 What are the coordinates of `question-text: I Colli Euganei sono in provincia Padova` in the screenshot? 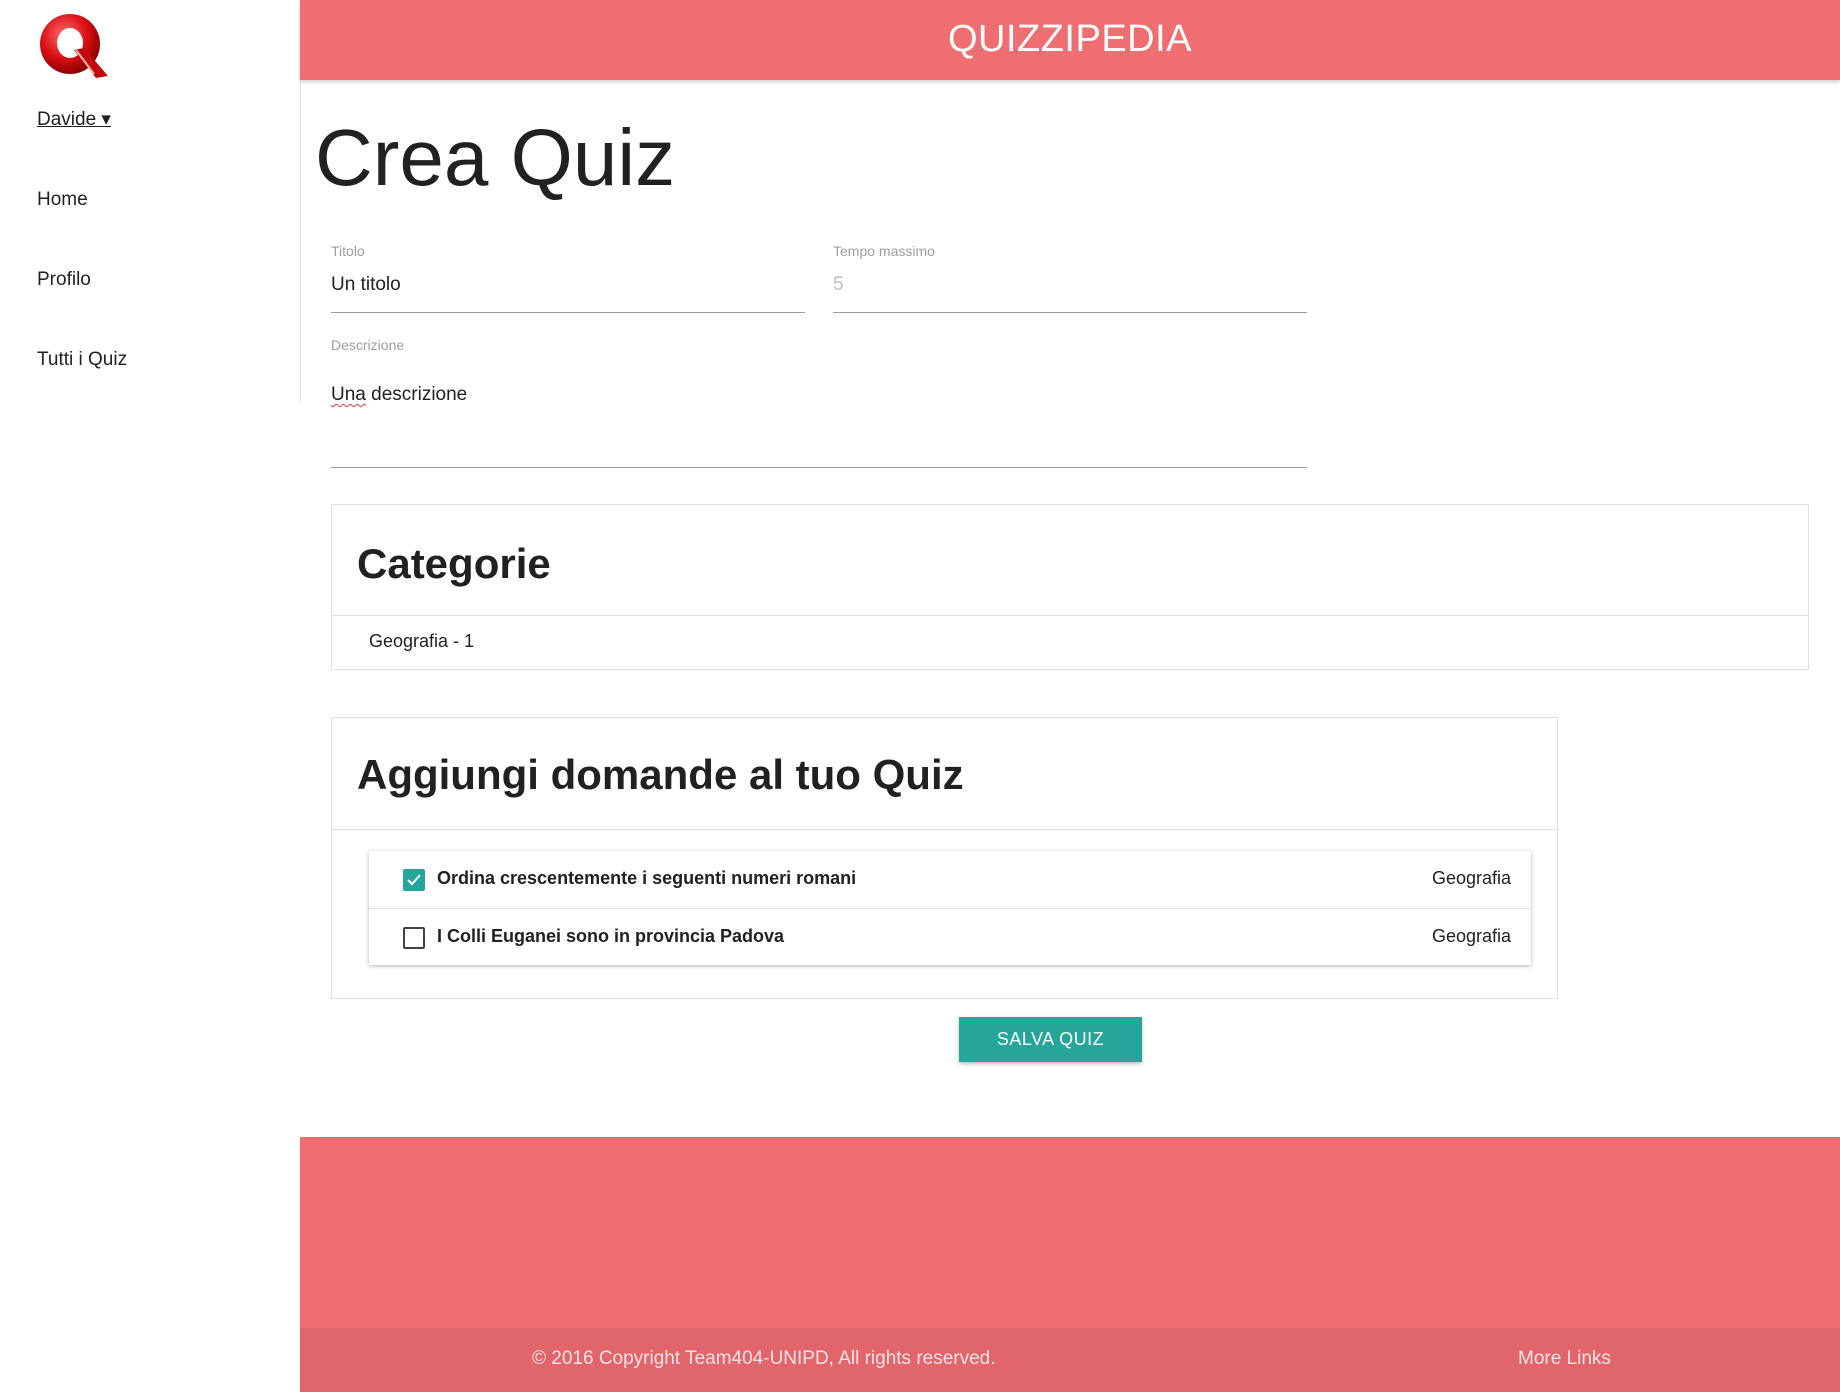 It's located at (611, 936).